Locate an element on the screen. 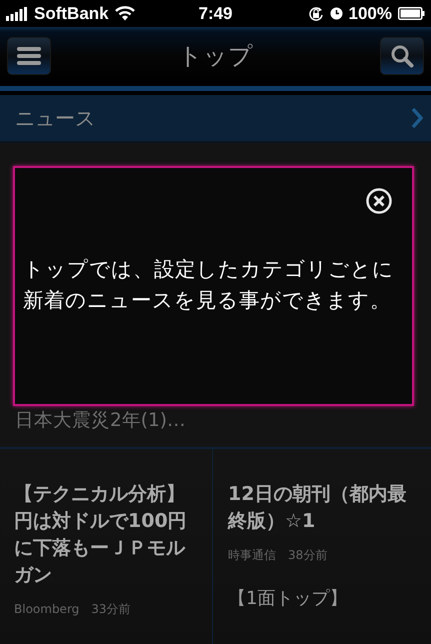 This screenshot has height=644, width=431. search-button is located at coordinates (402, 56).